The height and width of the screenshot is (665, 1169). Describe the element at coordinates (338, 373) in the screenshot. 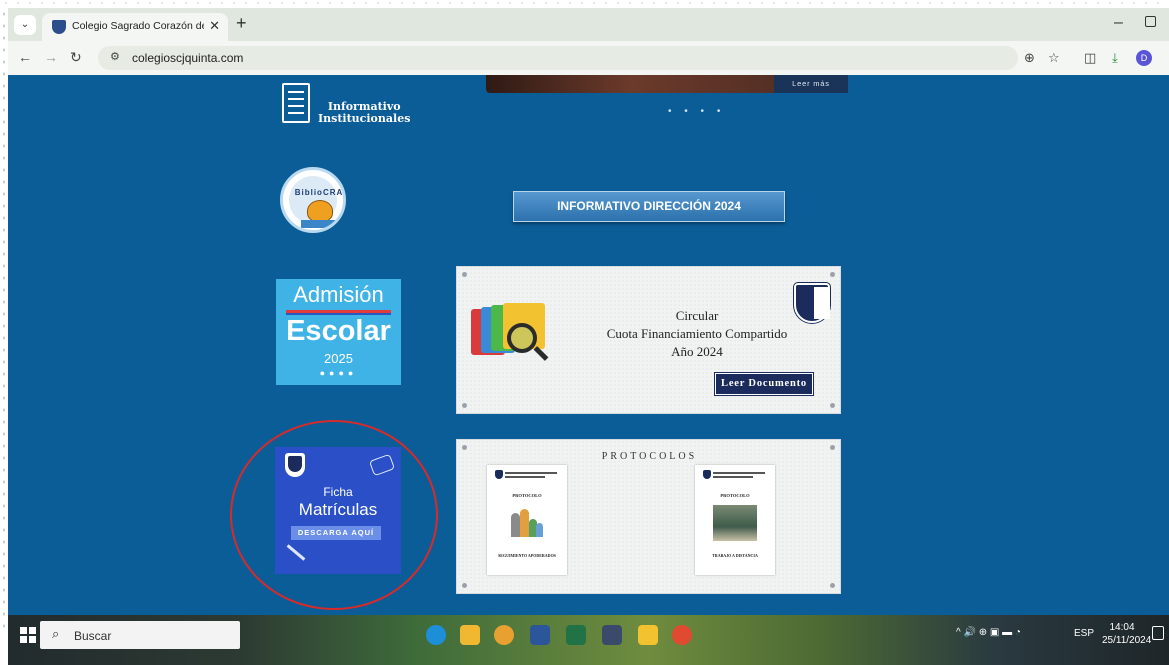

I see `social-icons: ●●●●` at that location.